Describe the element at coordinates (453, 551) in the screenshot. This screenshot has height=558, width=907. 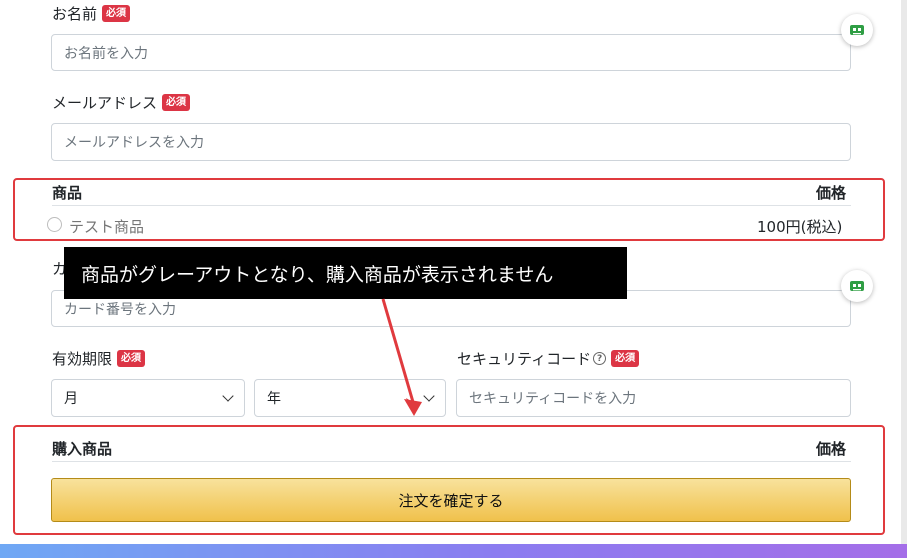
I see `page-footer-bar` at that location.